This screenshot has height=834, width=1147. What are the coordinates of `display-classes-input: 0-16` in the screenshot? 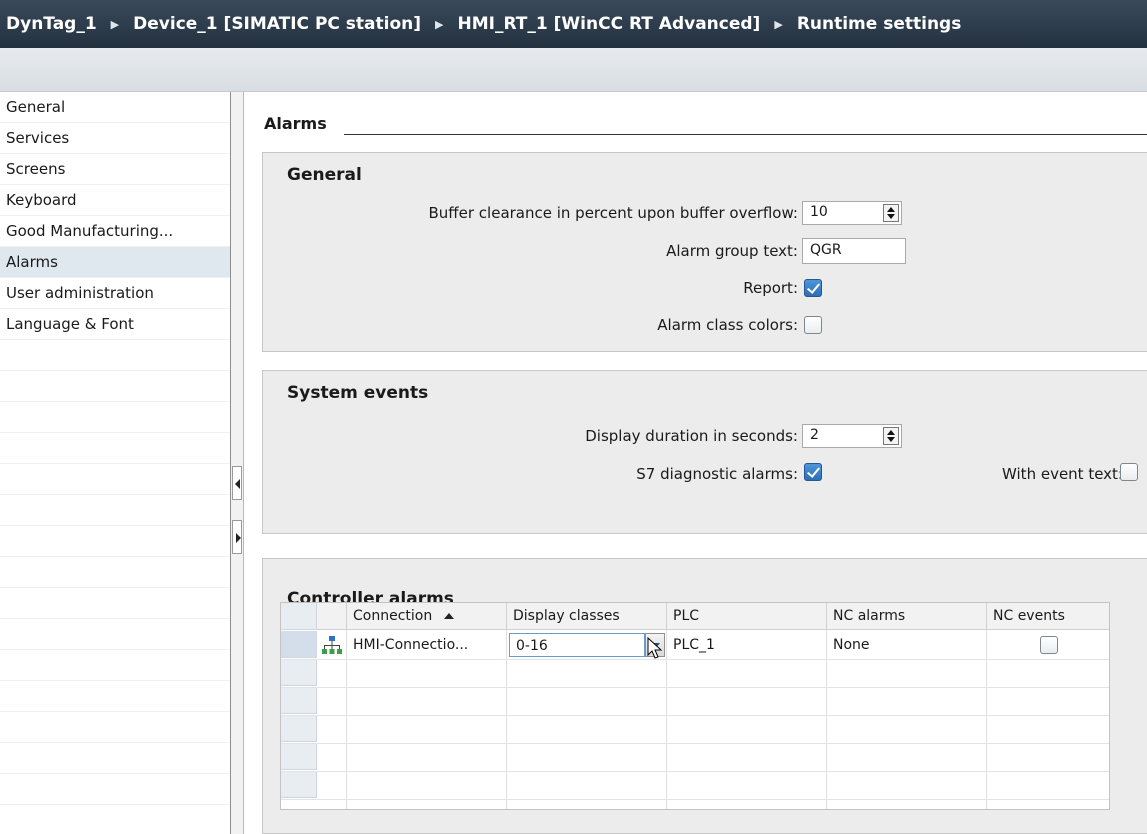 It's located at (577, 645).